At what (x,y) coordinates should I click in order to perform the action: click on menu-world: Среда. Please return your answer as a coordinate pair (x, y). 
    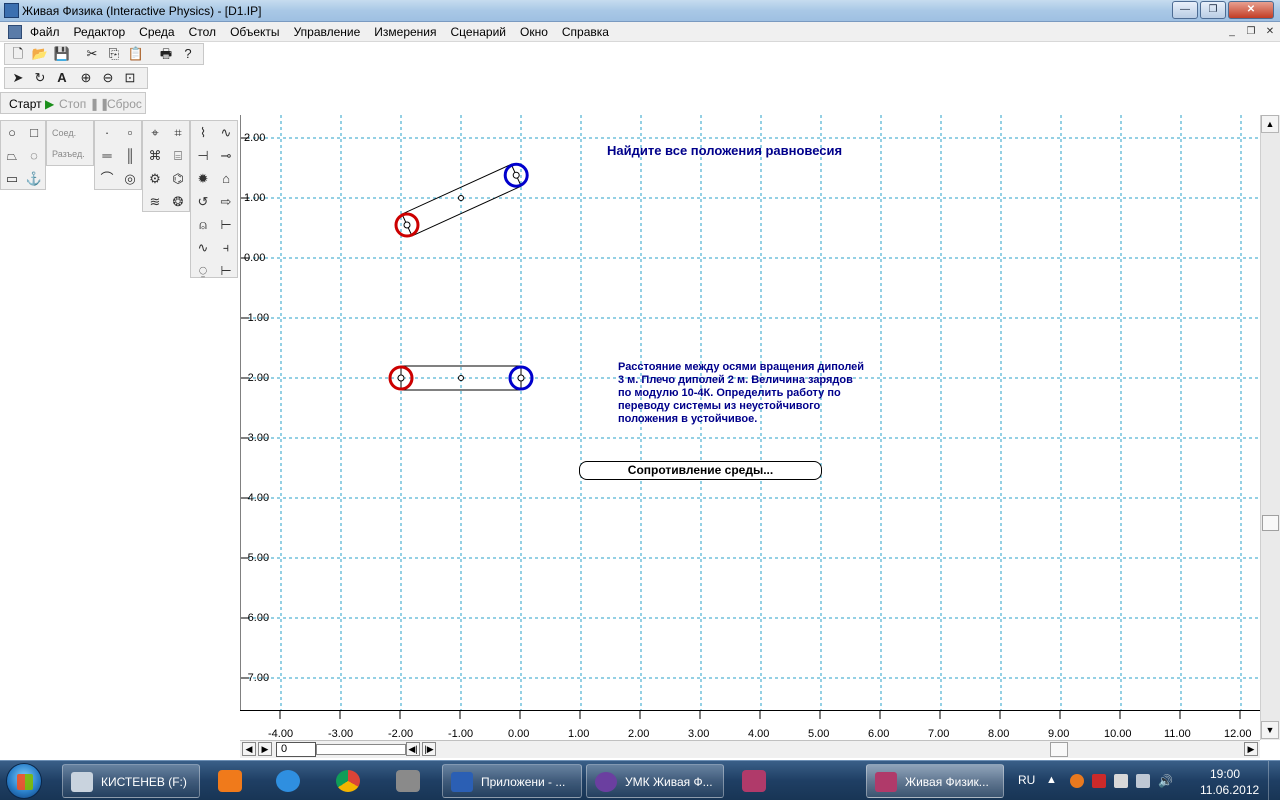
    Looking at the image, I should click on (156, 32).